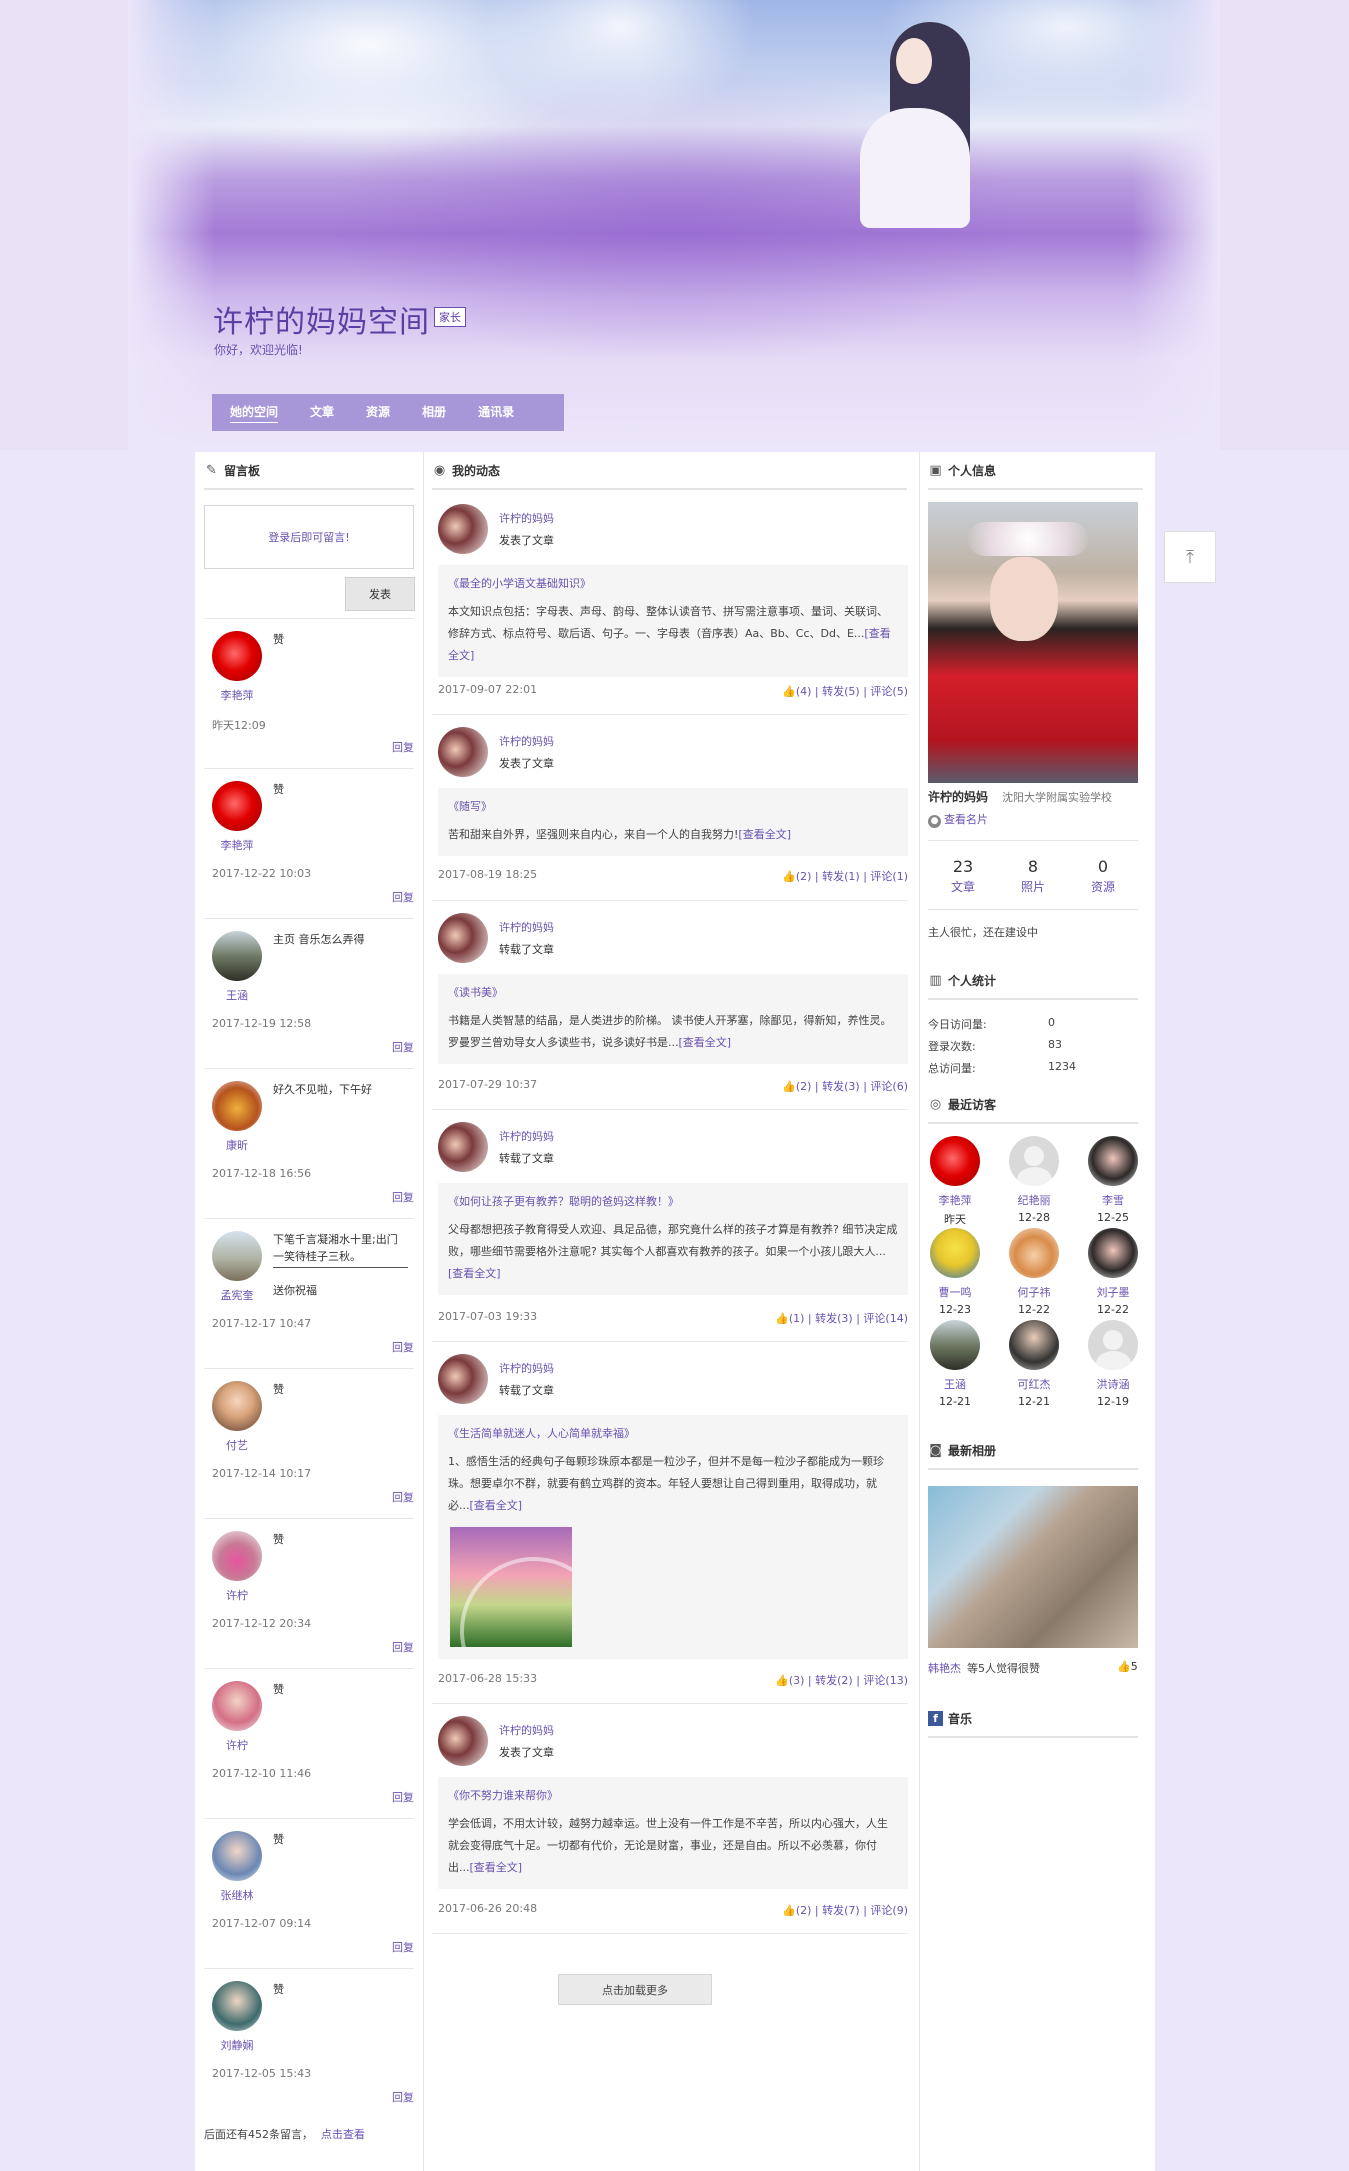 This screenshot has width=1349, height=2171. Describe the element at coordinates (1190, 557) in the screenshot. I see `back-to-top-button: ⤒` at that location.